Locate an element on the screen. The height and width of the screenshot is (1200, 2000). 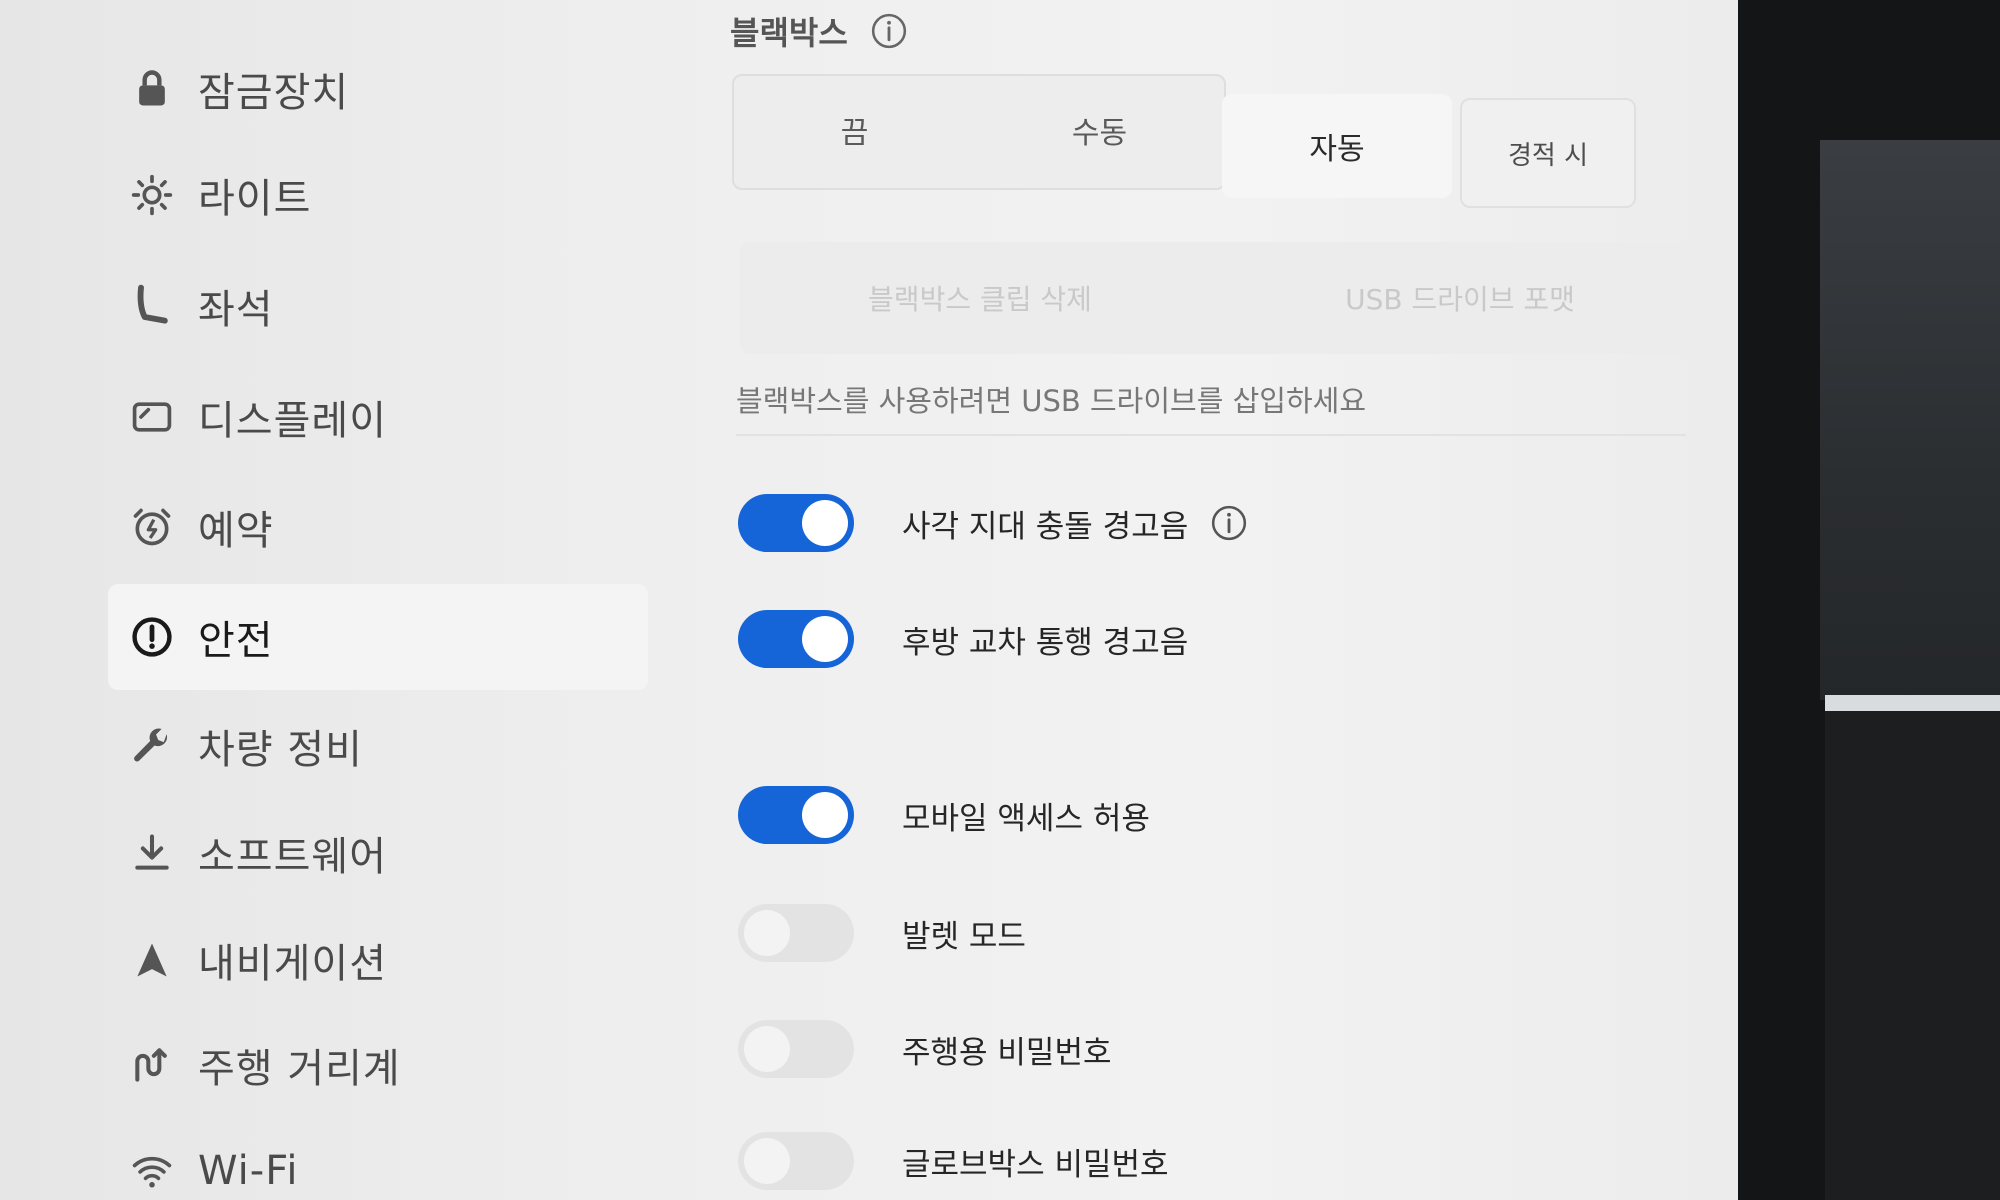
dashcam-actions: 블랙박스 클립 삭제 USB 드라이브 포맷 is located at coordinates (1220, 298).